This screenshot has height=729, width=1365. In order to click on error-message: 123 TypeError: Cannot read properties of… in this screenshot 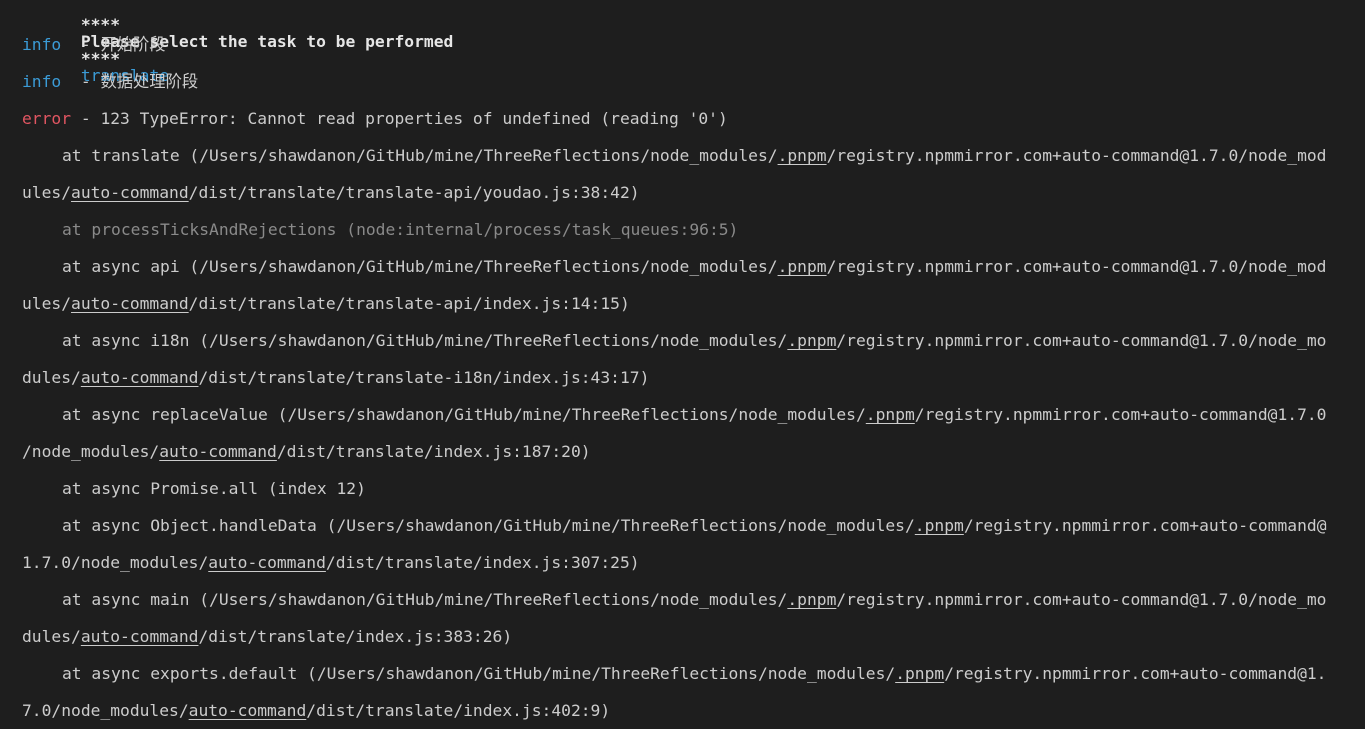, I will do `click(414, 118)`.